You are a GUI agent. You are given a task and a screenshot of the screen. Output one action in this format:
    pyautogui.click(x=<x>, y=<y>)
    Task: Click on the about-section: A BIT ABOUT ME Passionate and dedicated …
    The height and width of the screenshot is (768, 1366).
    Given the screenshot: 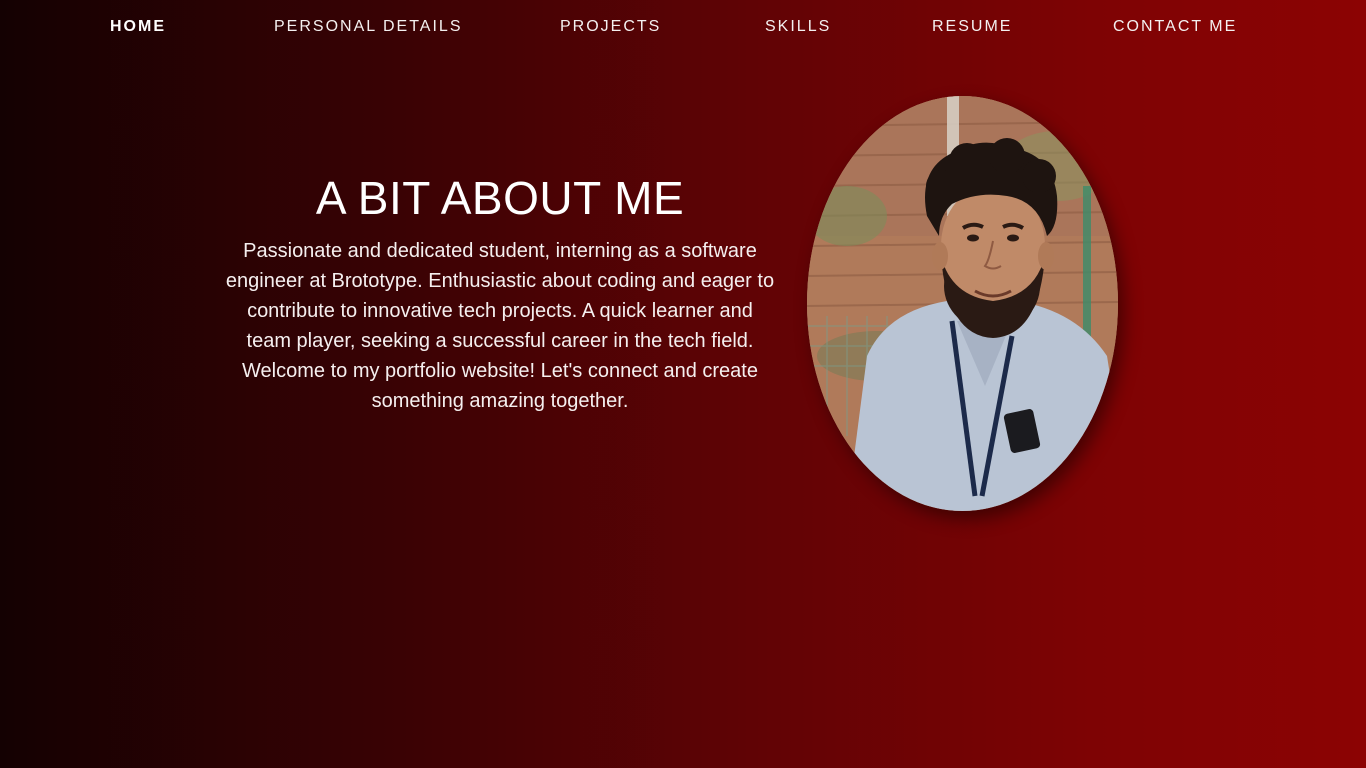 What is the action you would take?
    pyautogui.click(x=500, y=293)
    